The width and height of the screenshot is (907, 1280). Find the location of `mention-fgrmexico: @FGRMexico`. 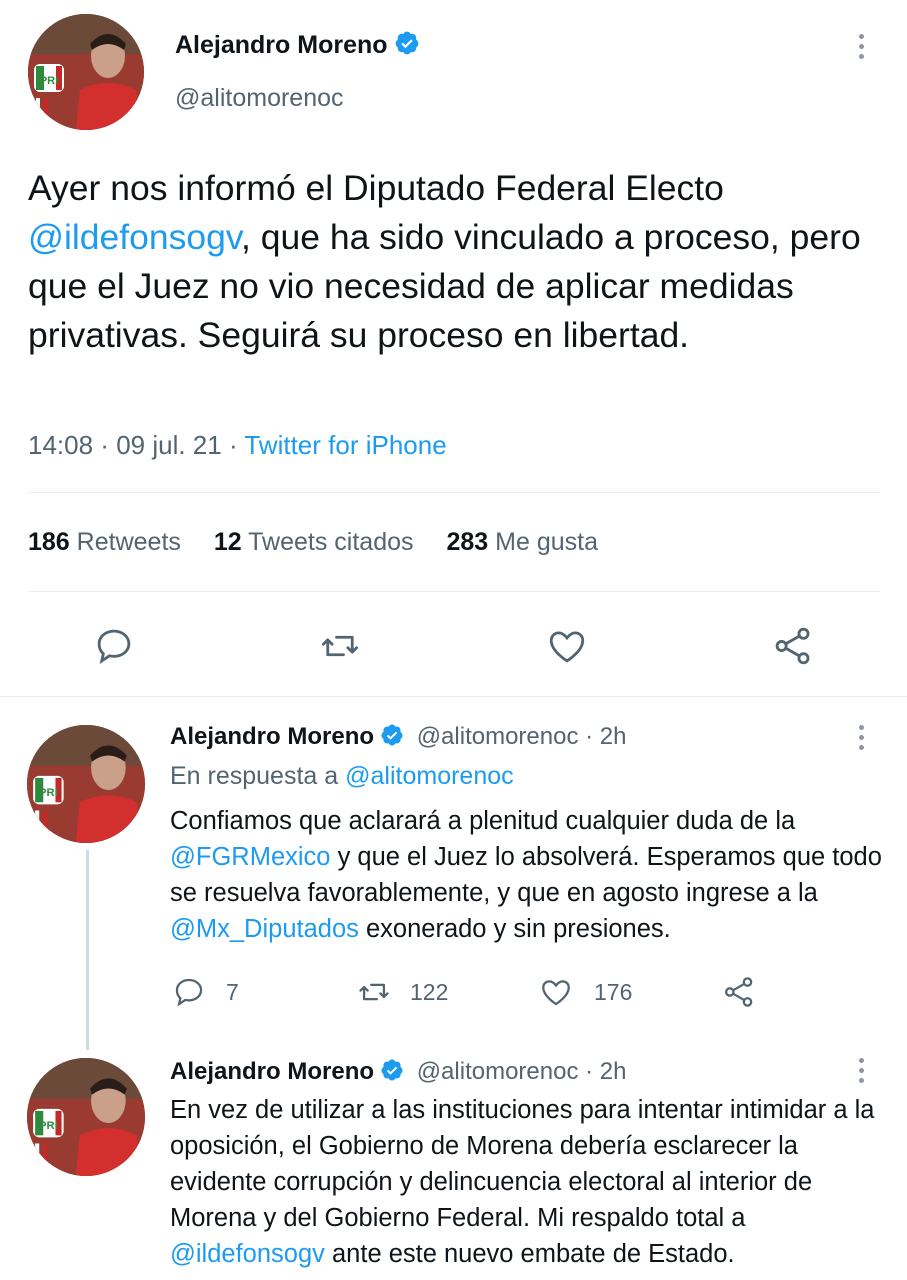

mention-fgrmexico: @FGRMexico is located at coordinates (250, 857).